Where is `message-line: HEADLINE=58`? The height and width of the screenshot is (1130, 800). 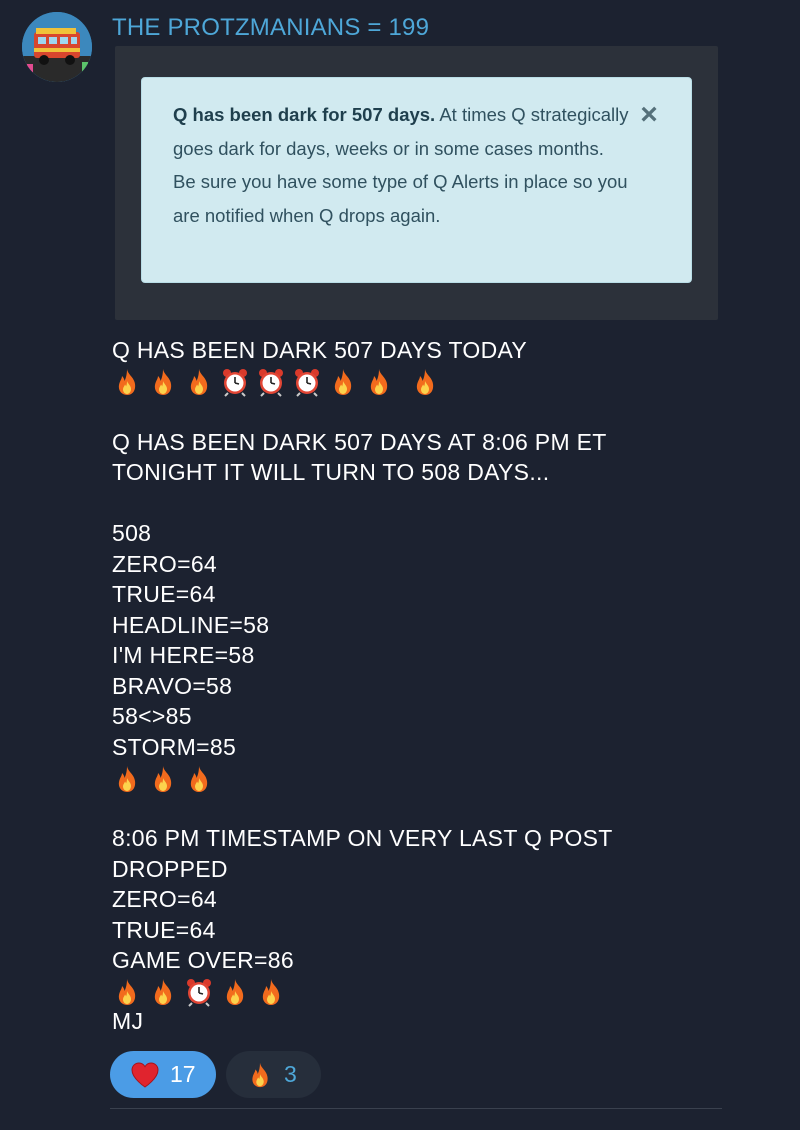
message-line: HEADLINE=58 is located at coordinates (191, 624).